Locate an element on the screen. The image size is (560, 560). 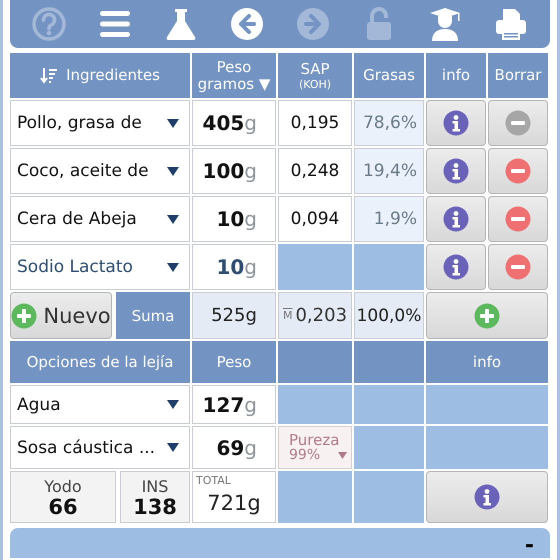
mean-symbol: M is located at coordinates (287, 315).